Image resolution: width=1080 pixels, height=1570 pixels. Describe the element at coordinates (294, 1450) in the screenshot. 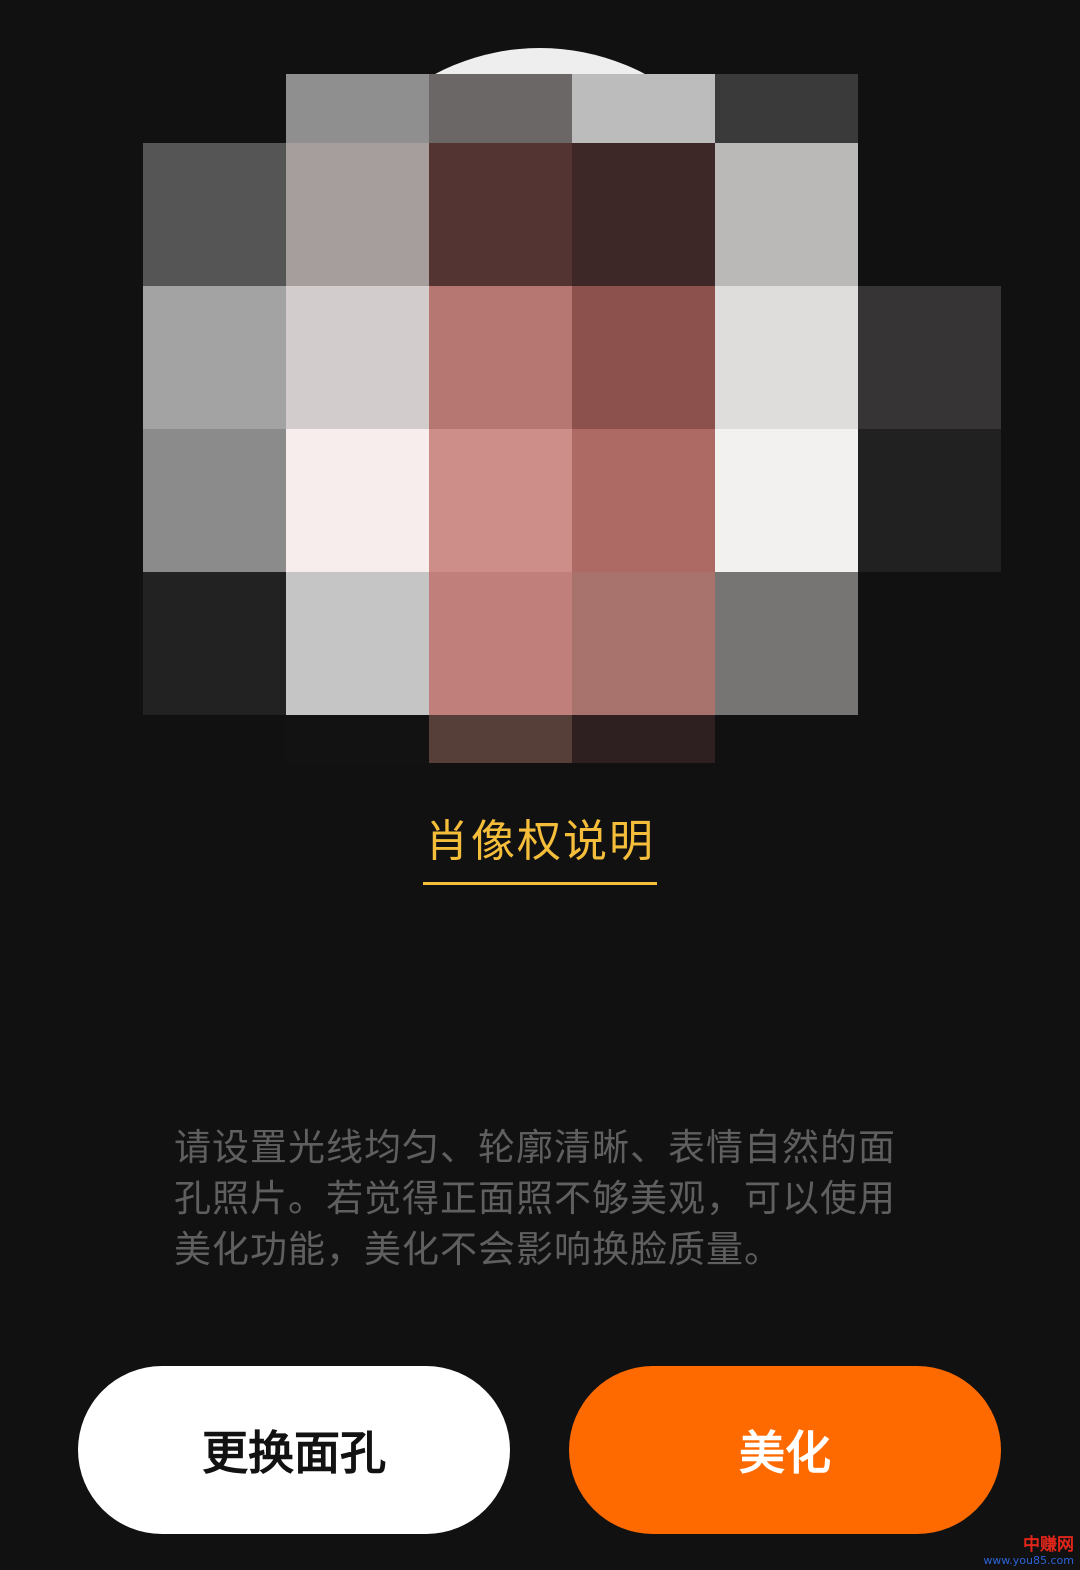

I see `change-face-button: 更换面孔` at that location.